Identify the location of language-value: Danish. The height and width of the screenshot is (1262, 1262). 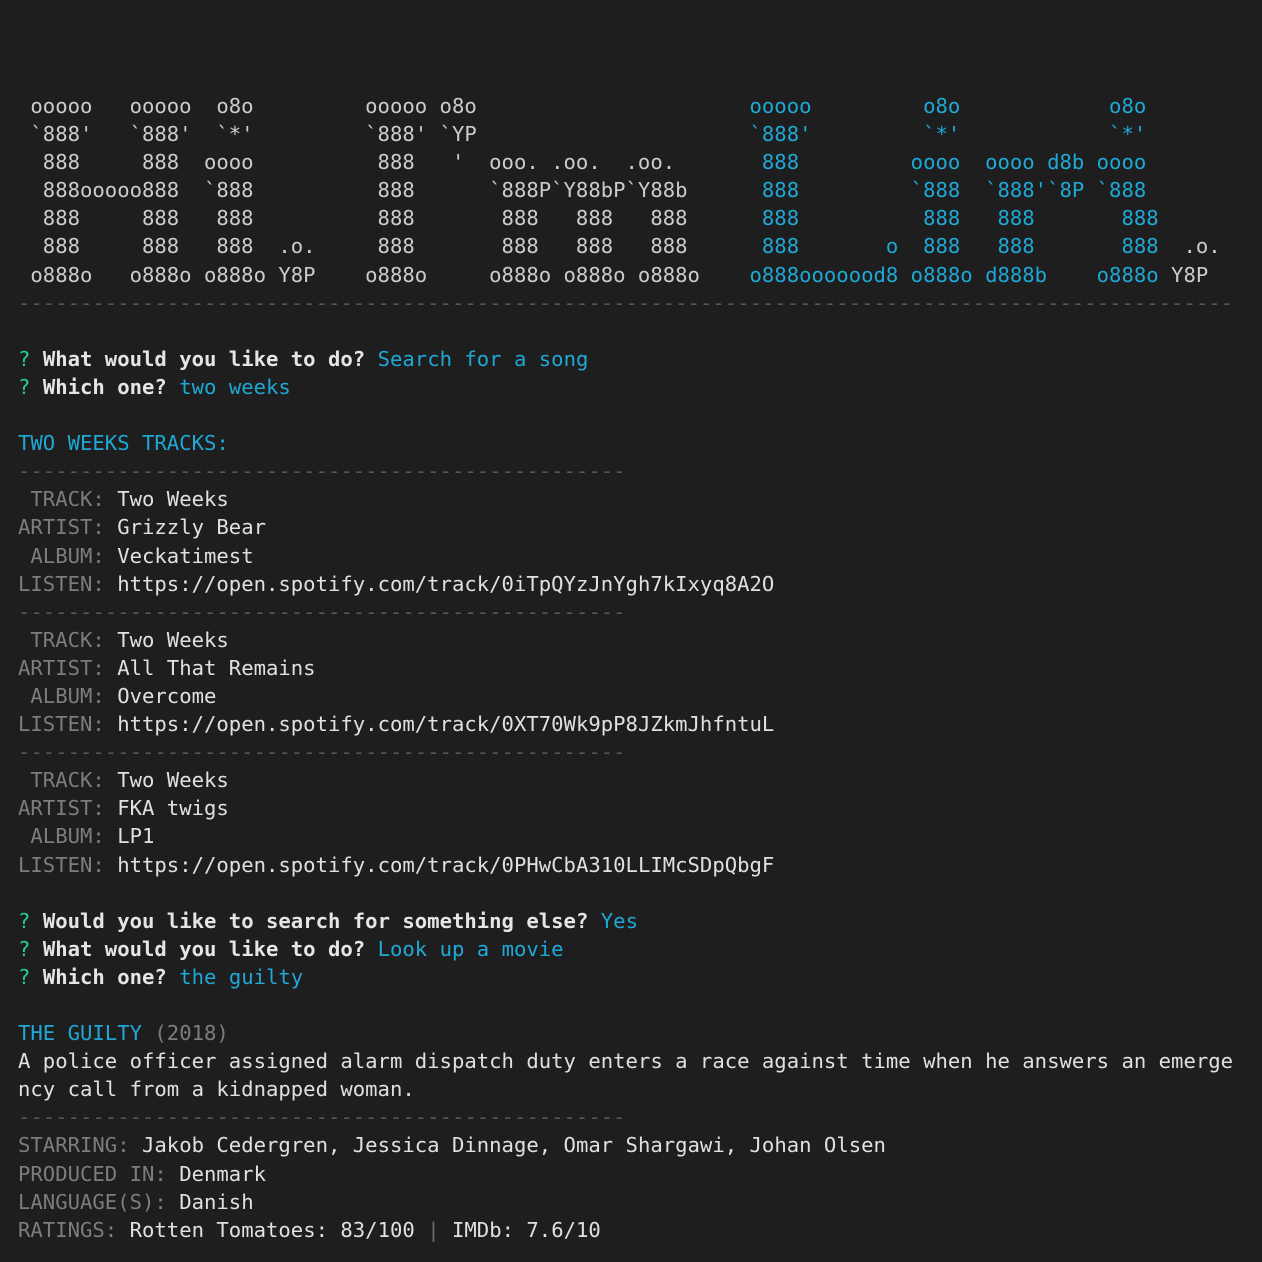
(216, 1201).